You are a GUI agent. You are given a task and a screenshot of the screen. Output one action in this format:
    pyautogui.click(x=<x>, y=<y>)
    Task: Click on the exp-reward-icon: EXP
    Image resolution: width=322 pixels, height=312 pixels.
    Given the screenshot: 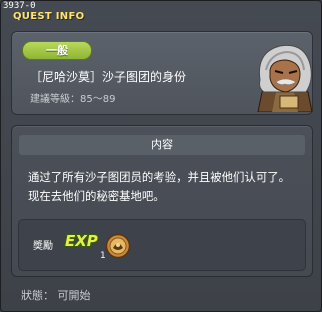 What is the action you would take?
    pyautogui.click(x=81, y=241)
    